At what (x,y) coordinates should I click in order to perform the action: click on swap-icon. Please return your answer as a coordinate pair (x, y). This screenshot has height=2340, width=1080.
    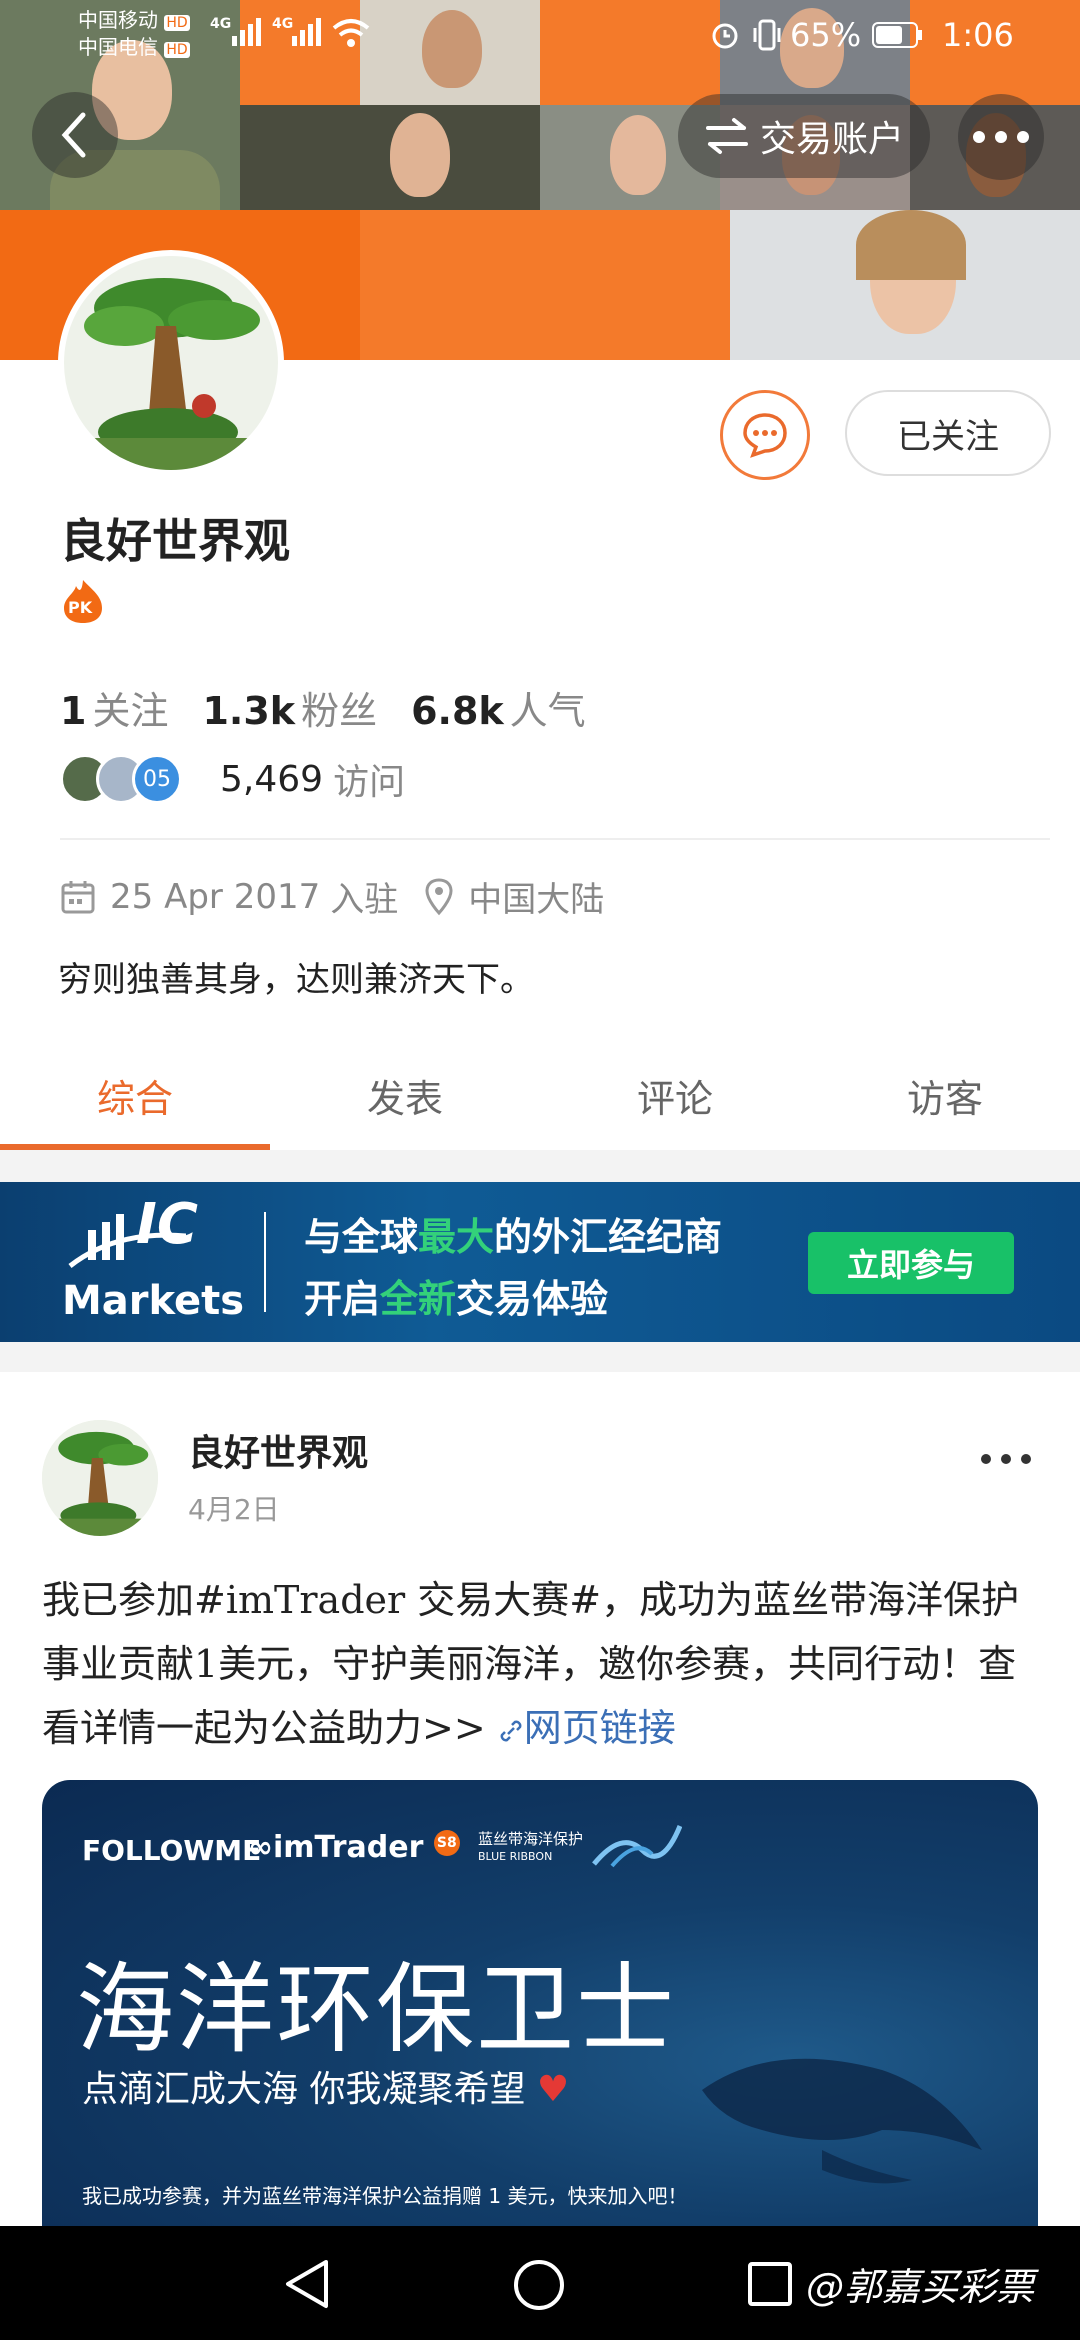
    Looking at the image, I should click on (726, 136).